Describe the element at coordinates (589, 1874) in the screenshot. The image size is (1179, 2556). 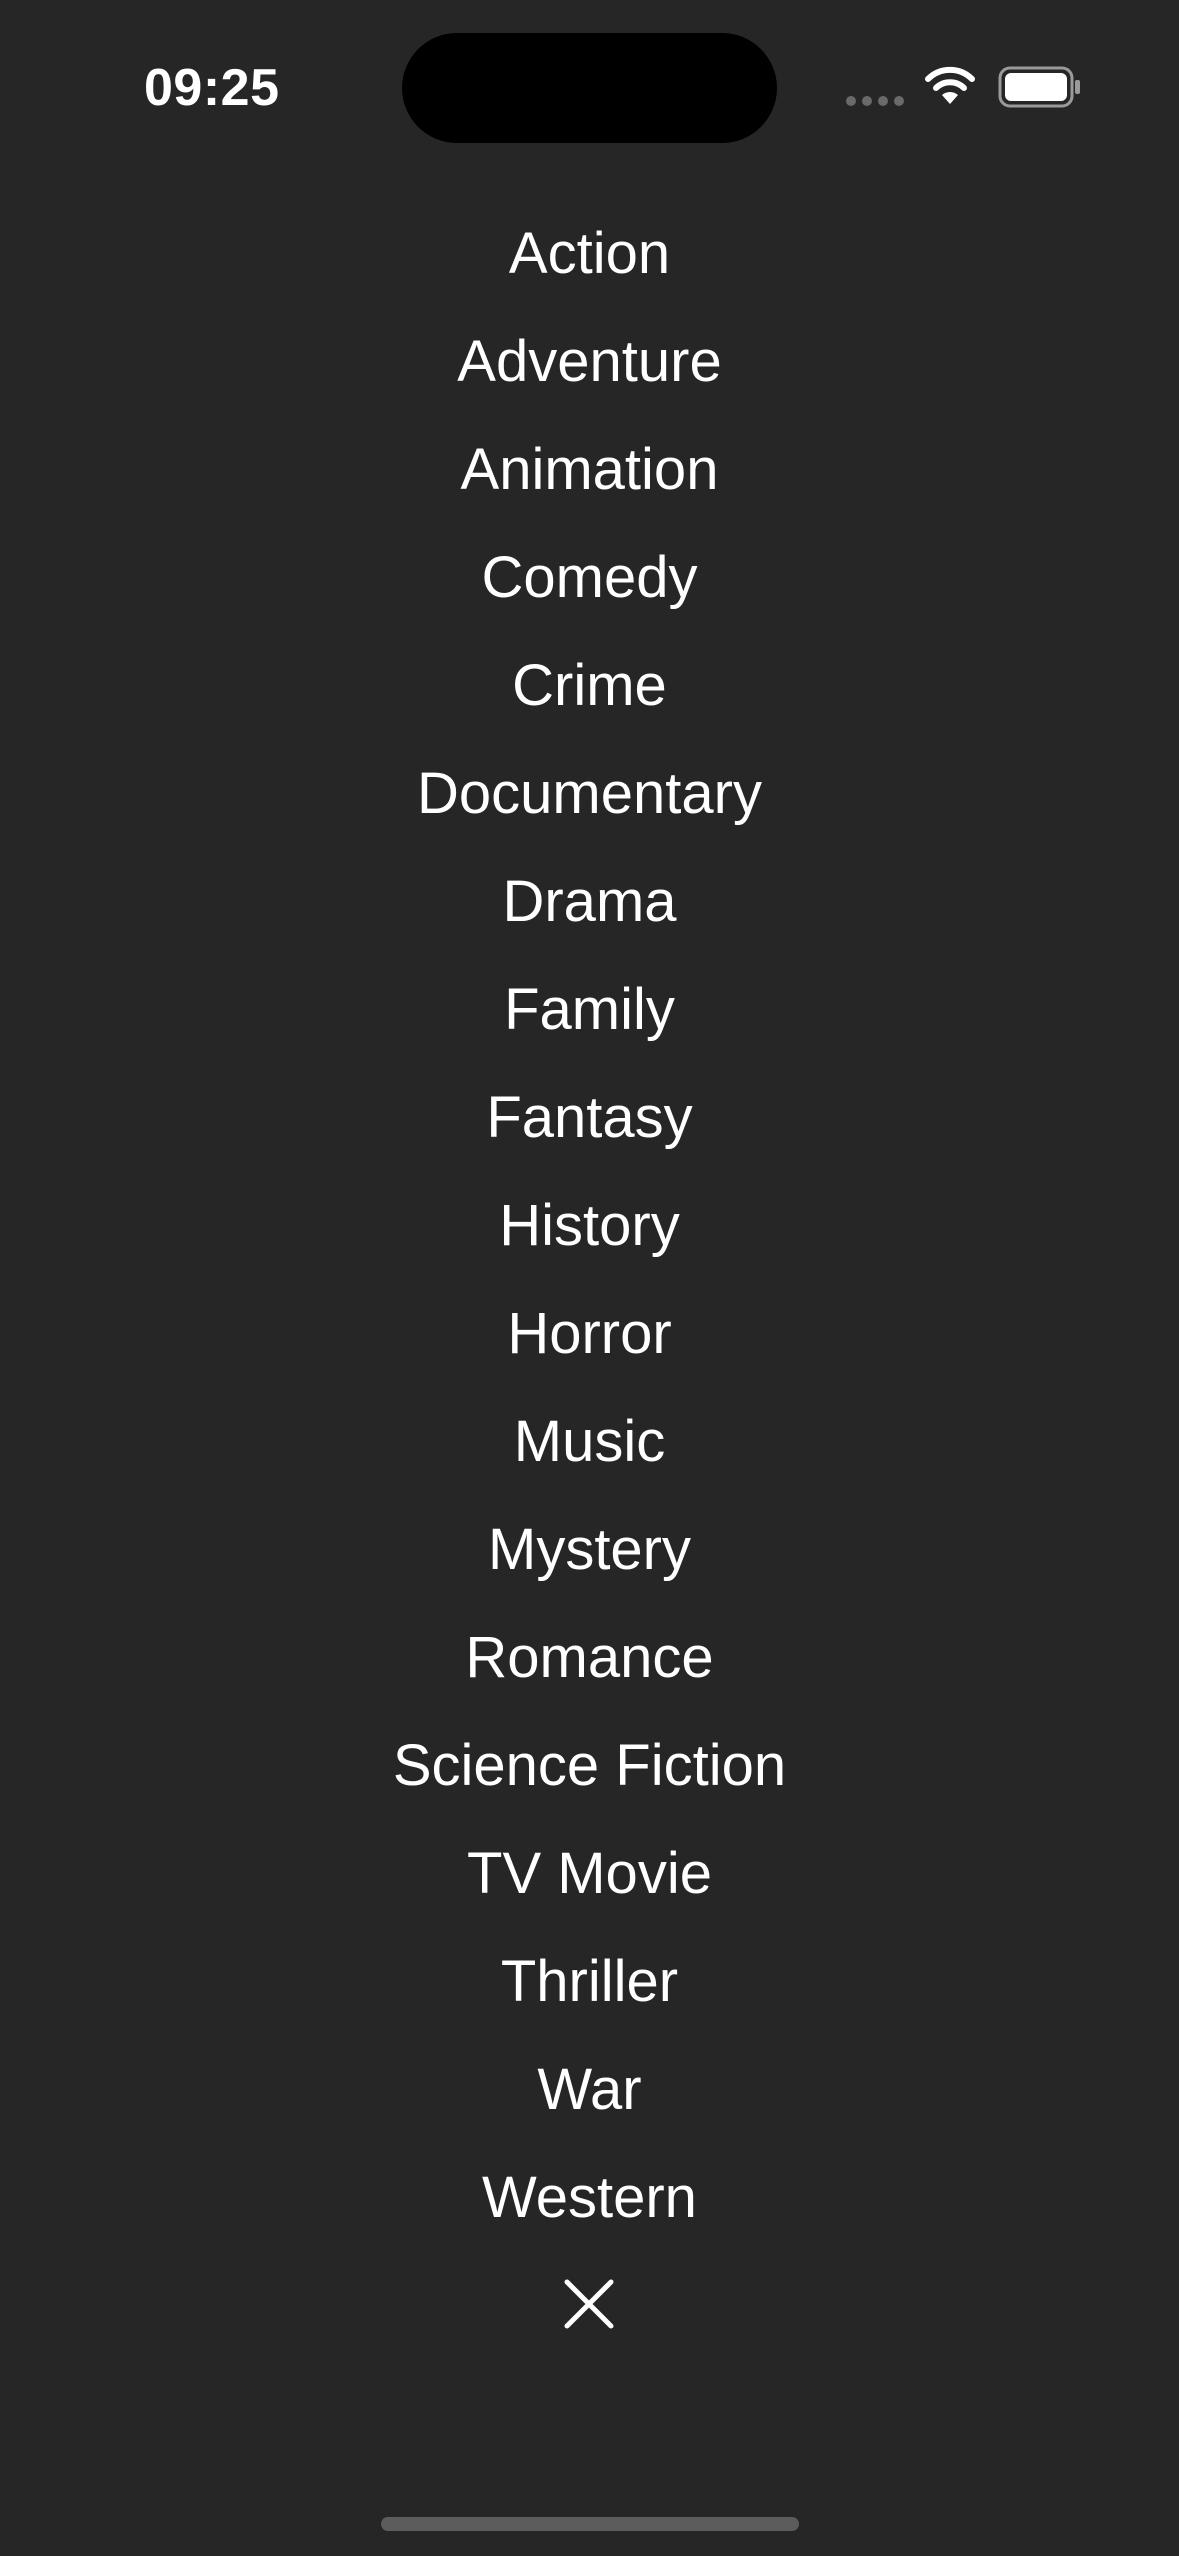
I see `genre-item-tv-movie: TV Movie` at that location.